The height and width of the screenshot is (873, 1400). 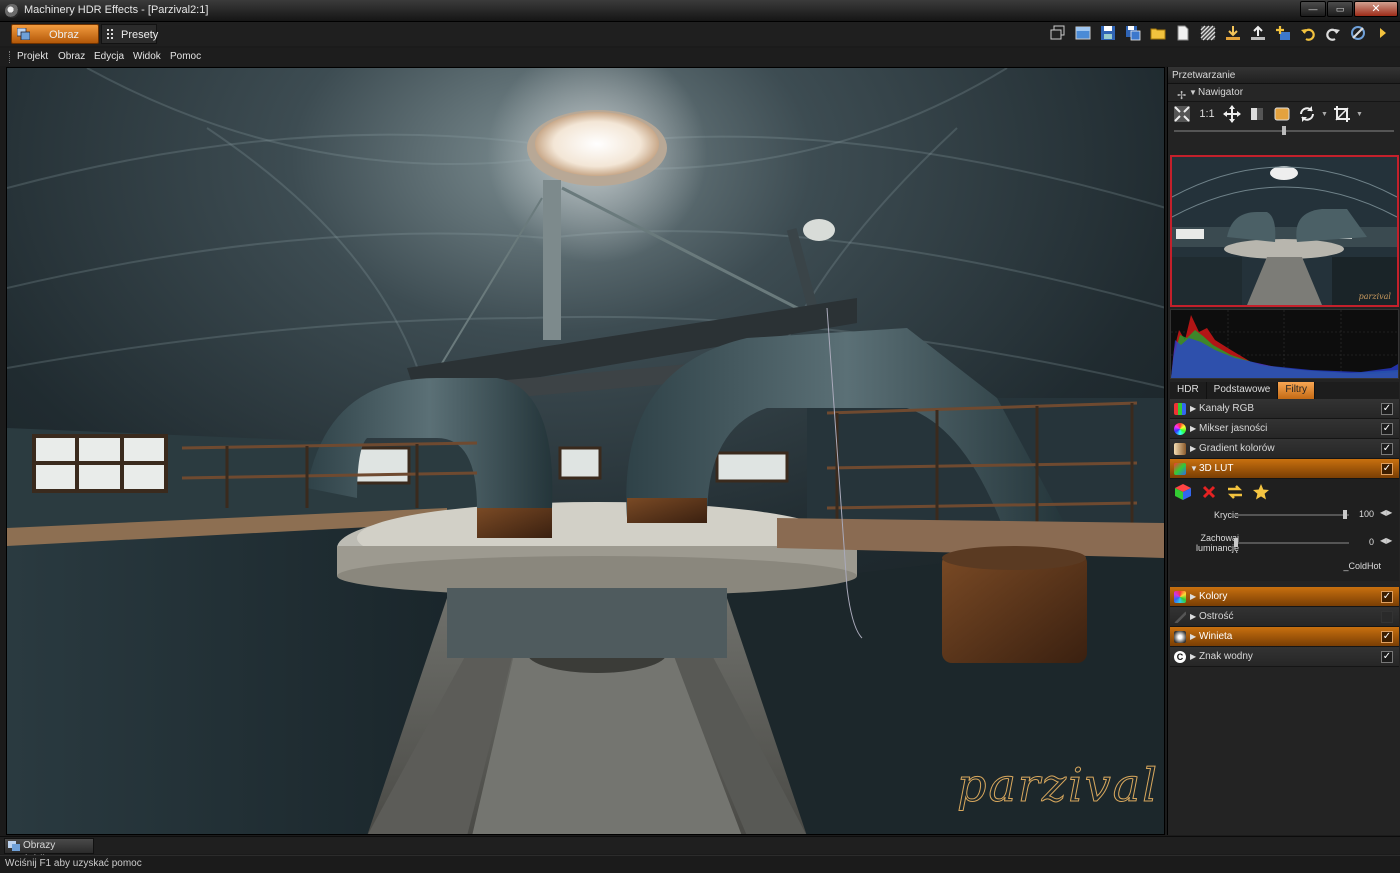 What do you see at coordinates (1183, 492) in the screenshot?
I see `lut-cube-button-icon` at bounding box center [1183, 492].